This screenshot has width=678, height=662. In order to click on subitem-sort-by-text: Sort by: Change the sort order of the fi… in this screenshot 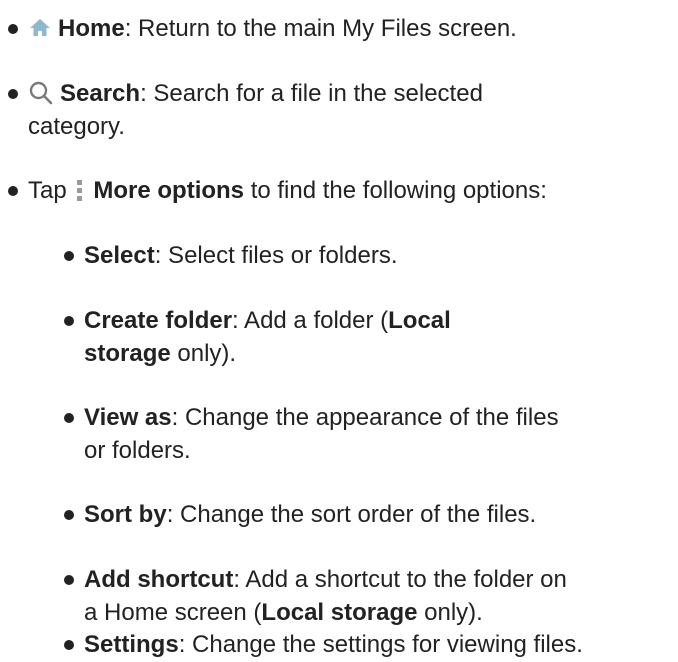, I will do `click(310, 515)`.